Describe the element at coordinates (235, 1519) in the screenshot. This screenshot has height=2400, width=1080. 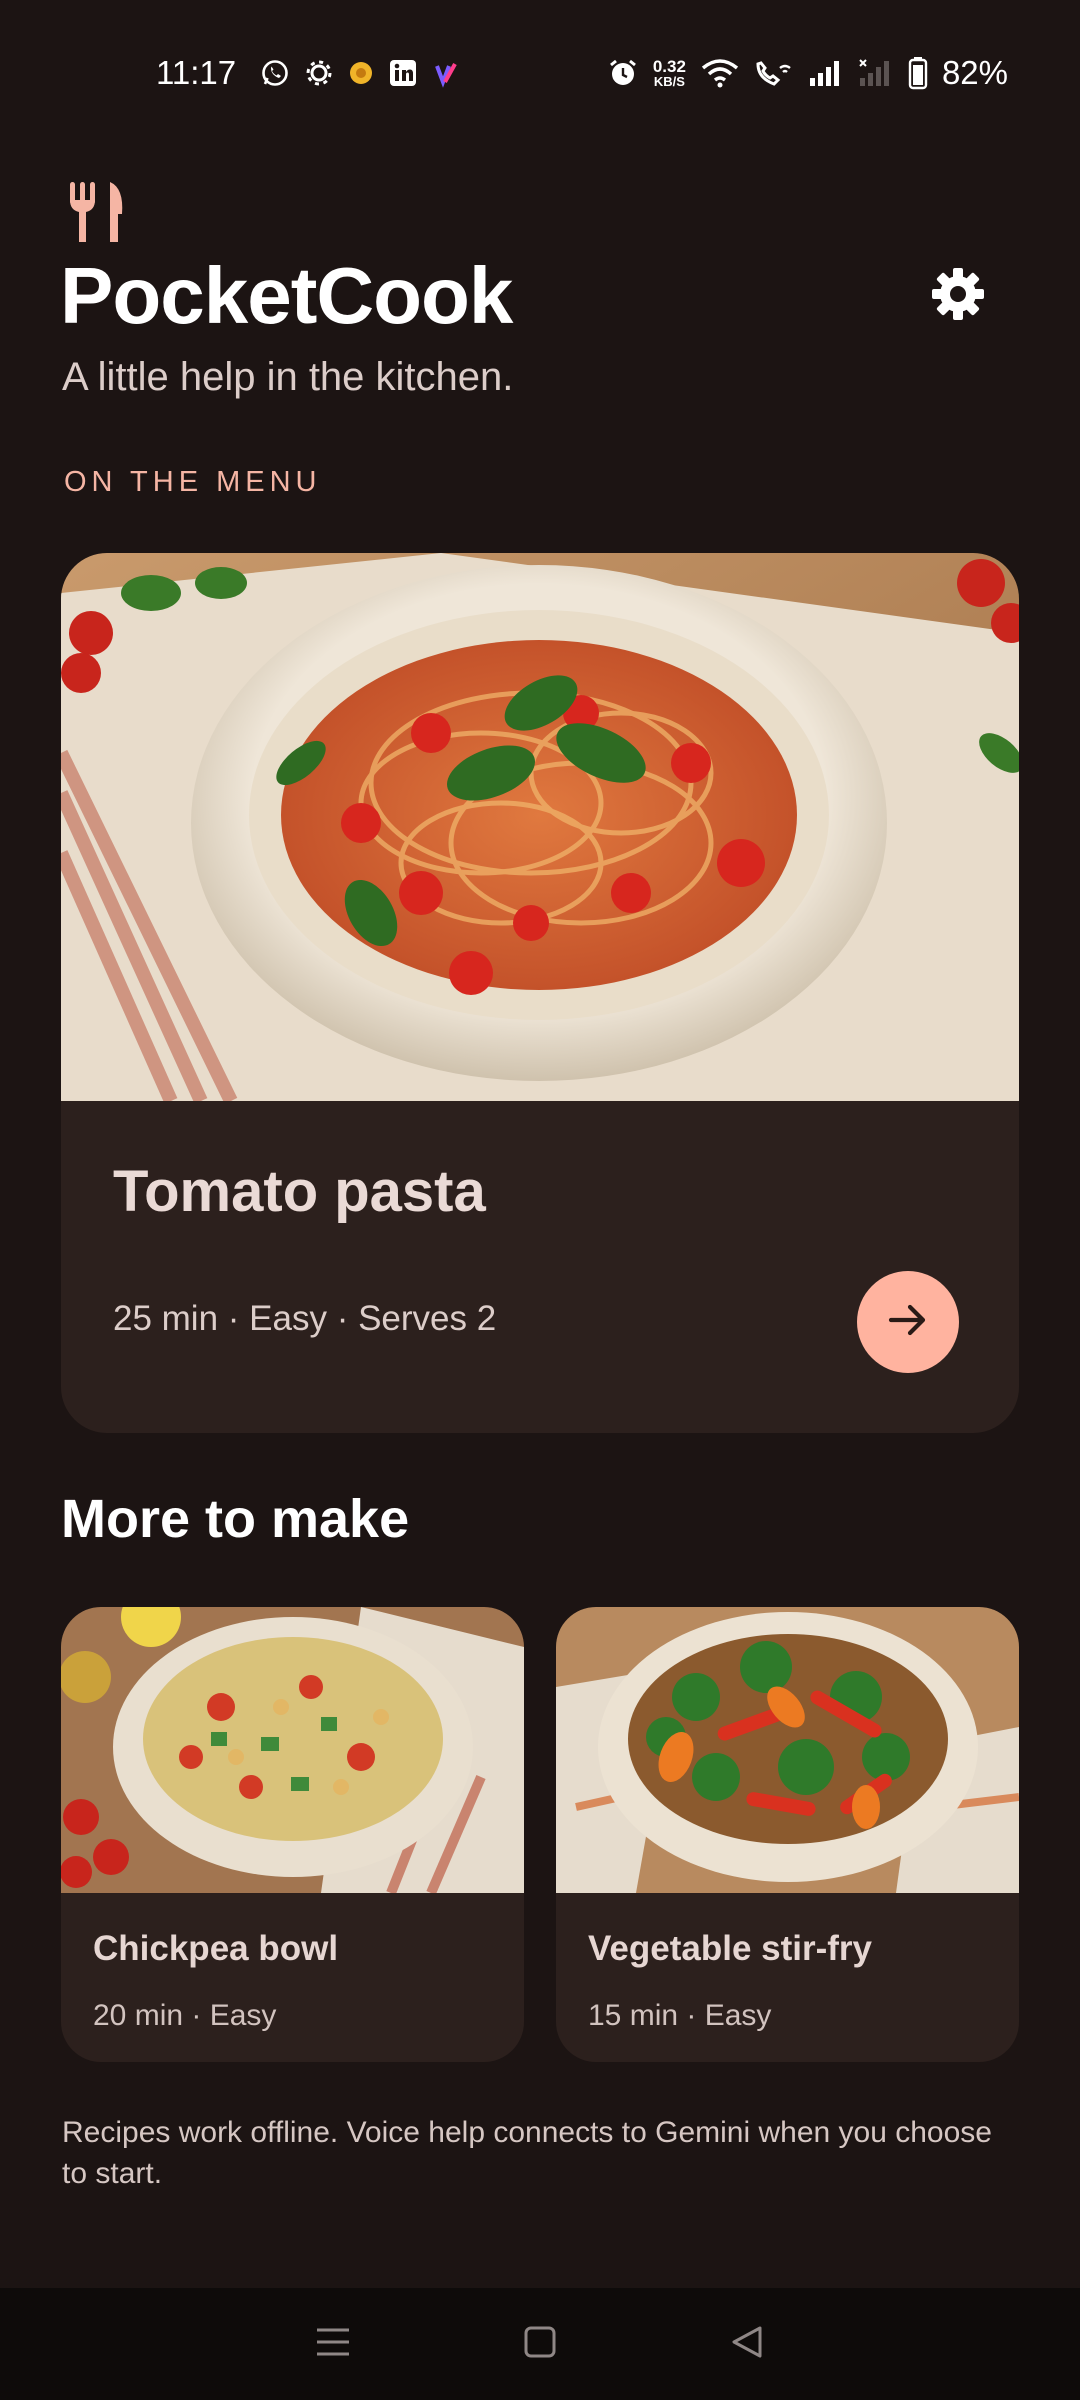
I see `more-to-make-heading: More to make` at that location.